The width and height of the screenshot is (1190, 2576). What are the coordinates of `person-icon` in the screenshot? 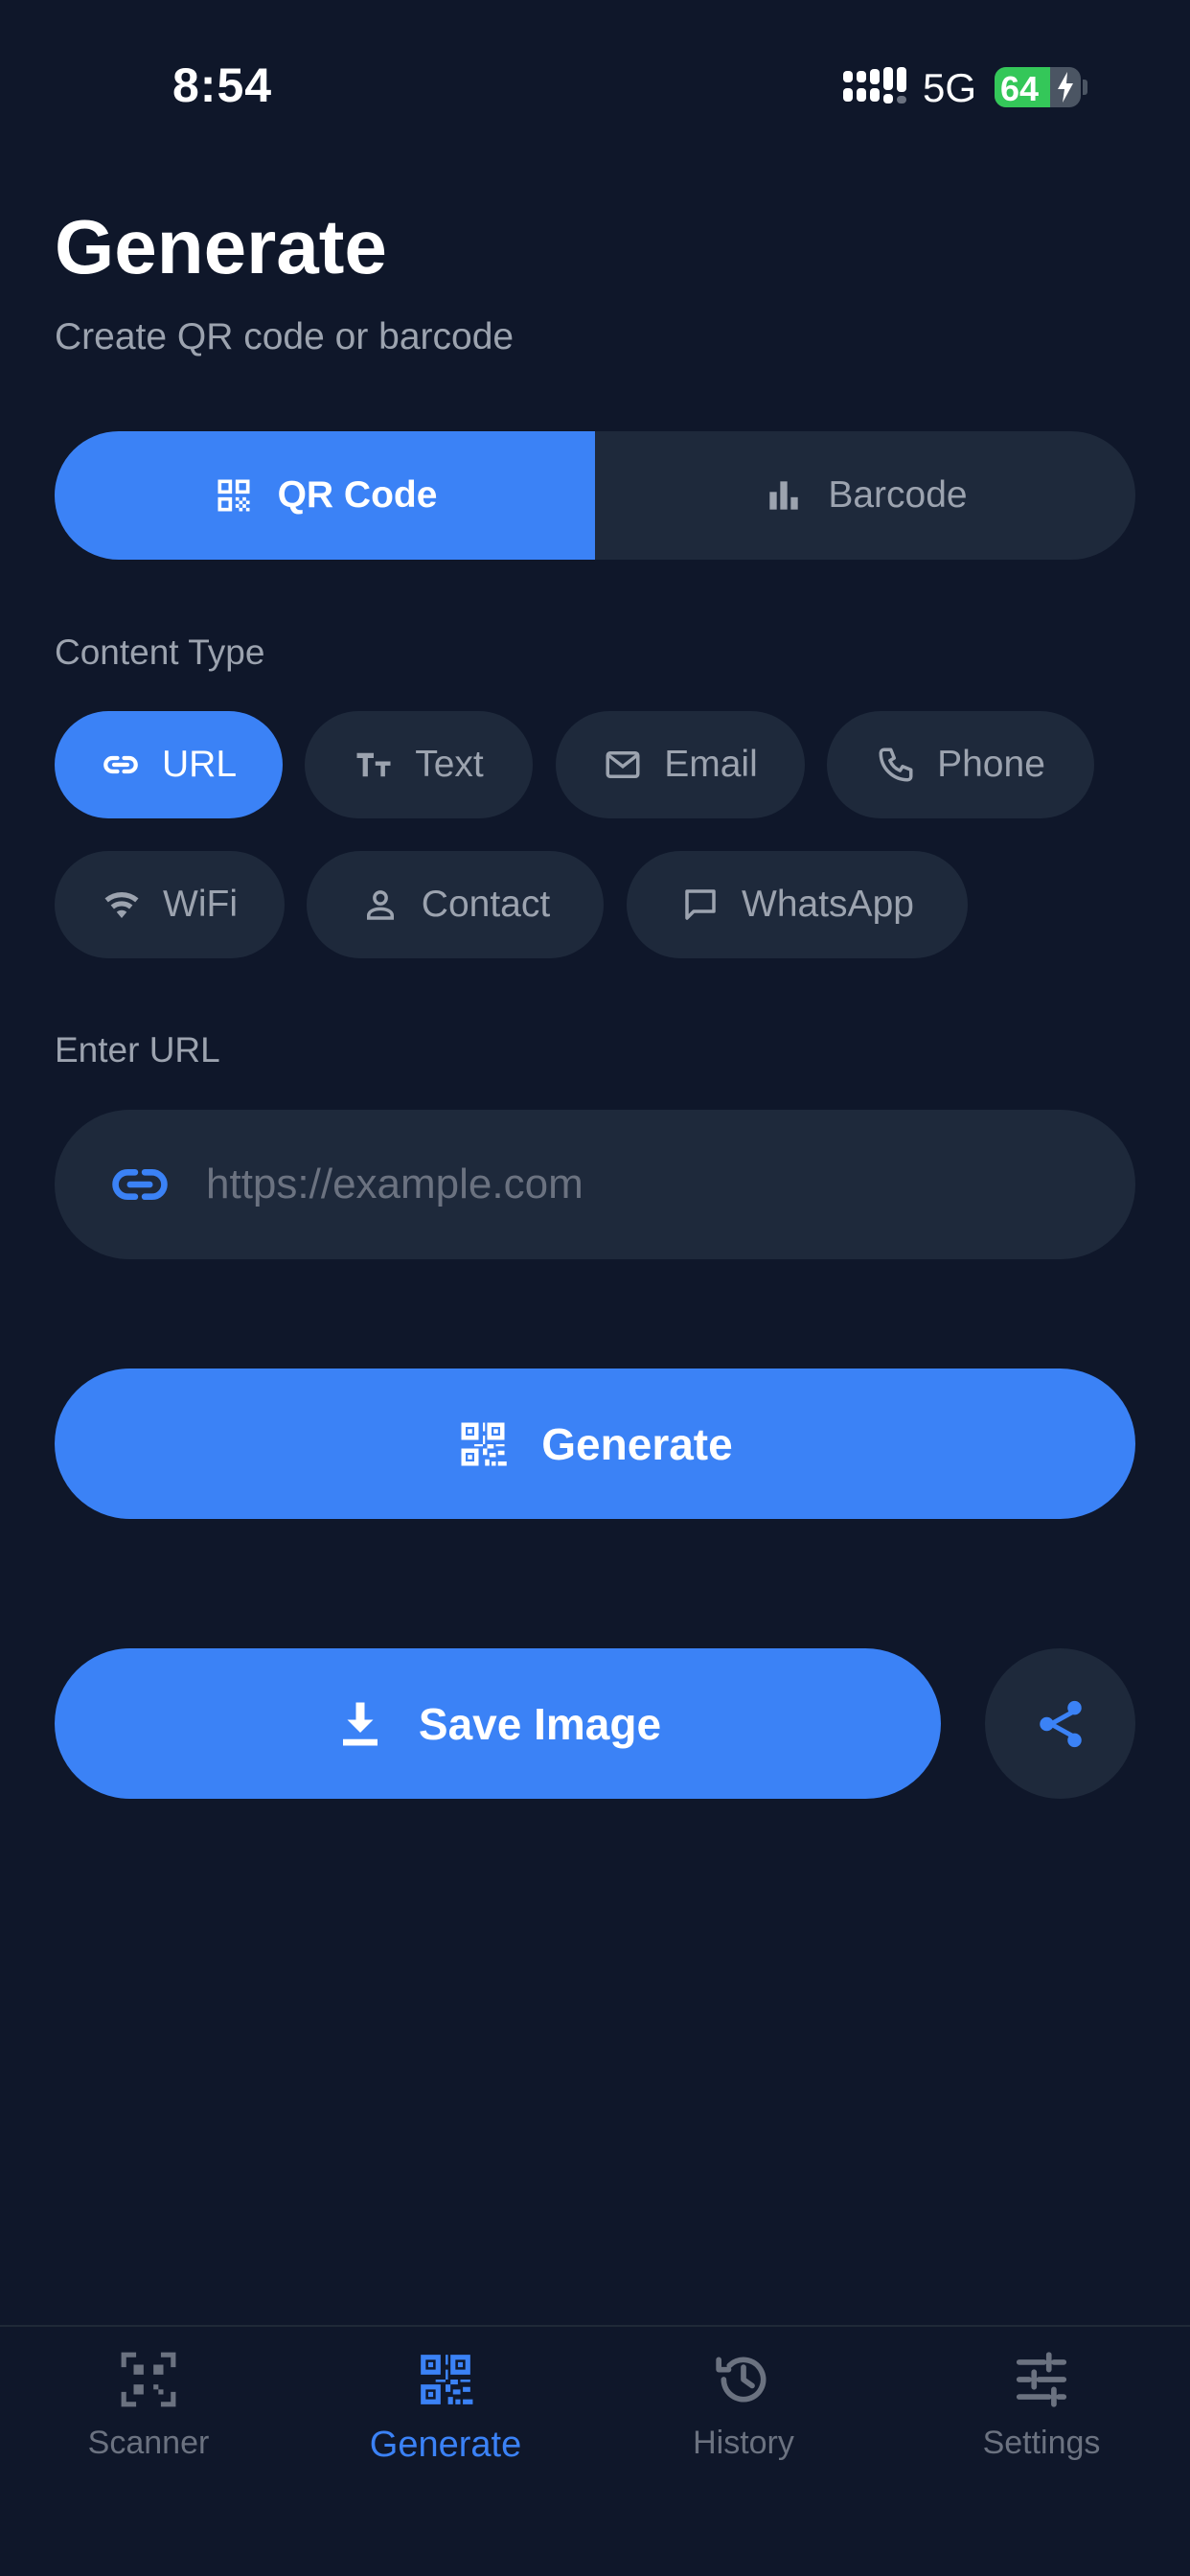 It's located at (380, 905).